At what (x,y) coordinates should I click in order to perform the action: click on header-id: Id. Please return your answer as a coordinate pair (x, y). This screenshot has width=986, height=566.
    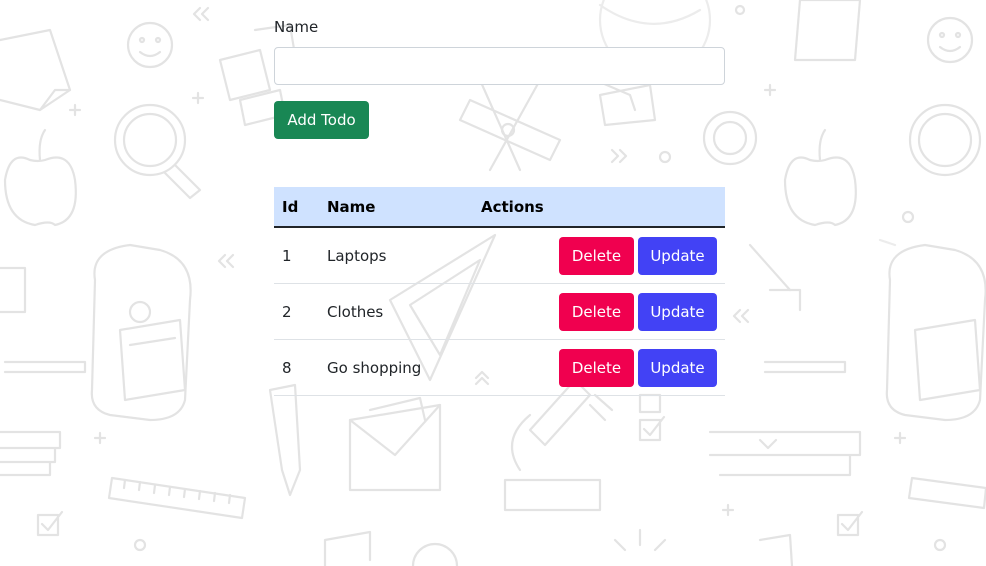
    Looking at the image, I should click on (300, 207).